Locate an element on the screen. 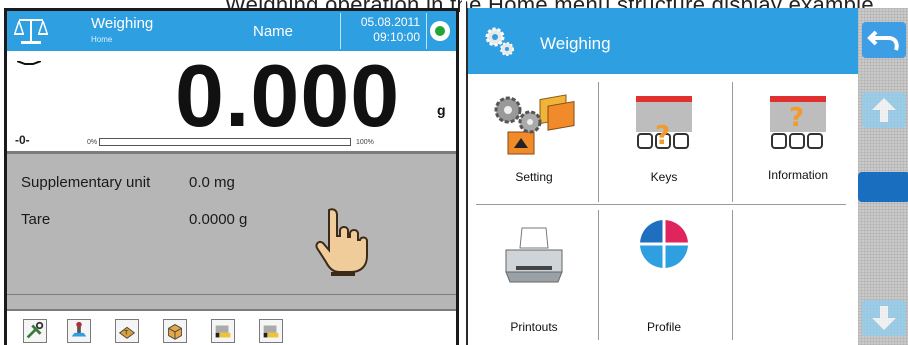 The image size is (908, 345). menu-item-information: ? Information is located at coordinates (798, 138).